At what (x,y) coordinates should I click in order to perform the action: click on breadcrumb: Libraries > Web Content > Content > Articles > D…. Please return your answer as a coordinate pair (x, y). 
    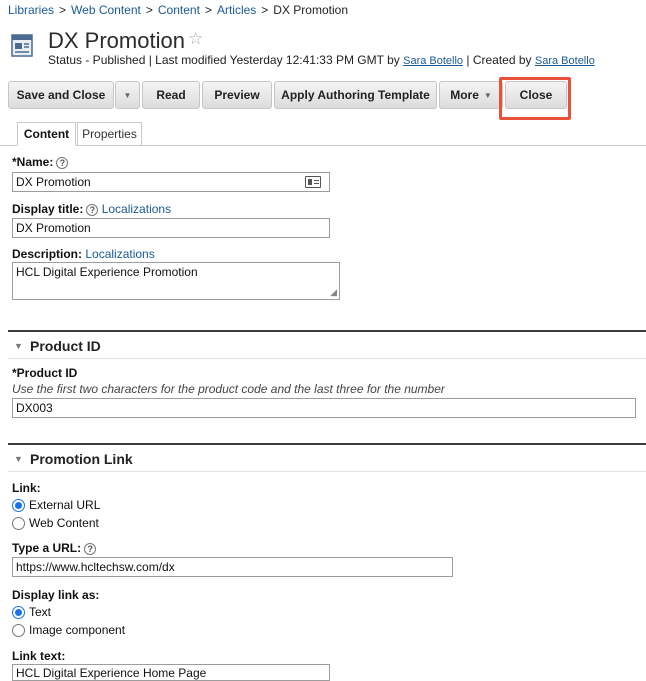
    Looking at the image, I should click on (178, 10).